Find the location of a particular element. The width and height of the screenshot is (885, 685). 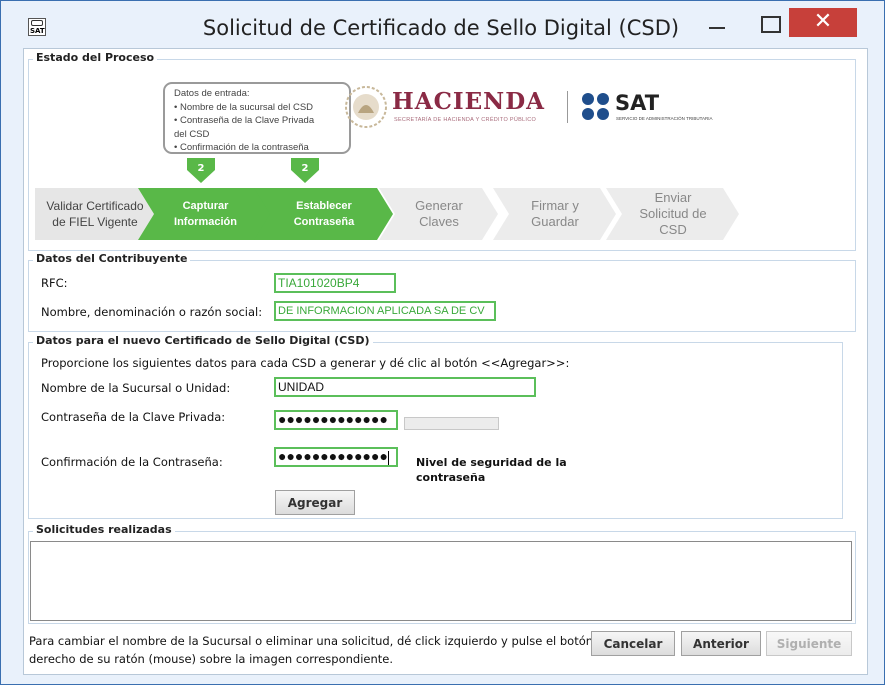

maximize-button is located at coordinates (769, 22).